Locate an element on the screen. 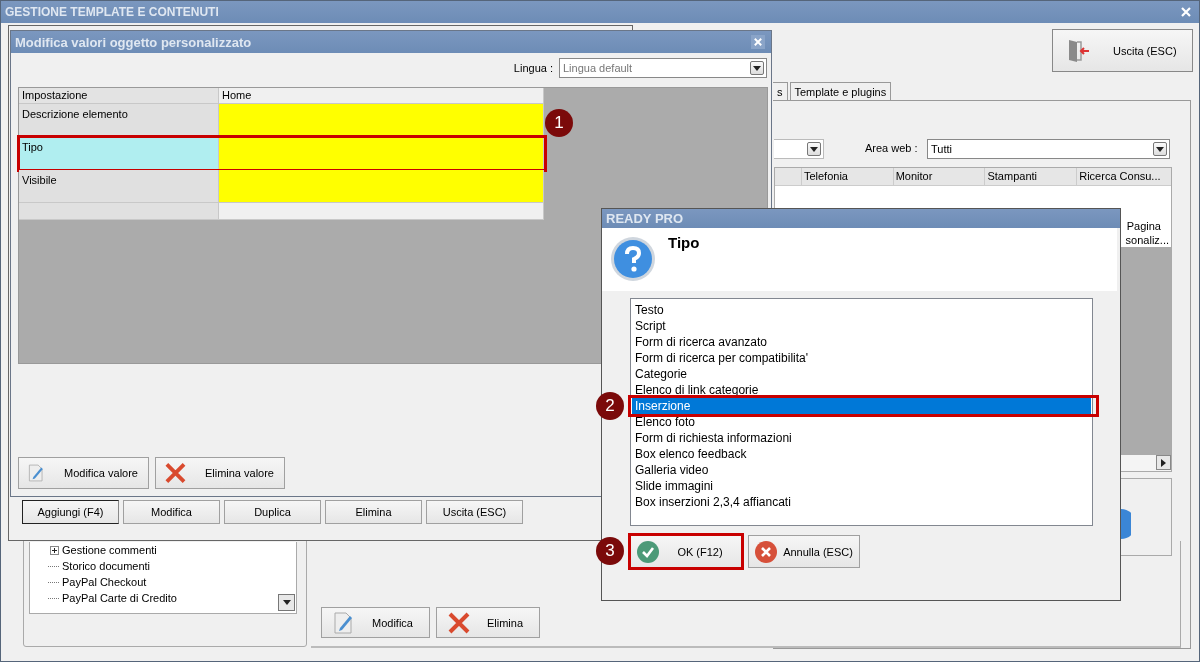 The width and height of the screenshot is (1200, 662). pencil-icon is located at coordinates (36, 473).